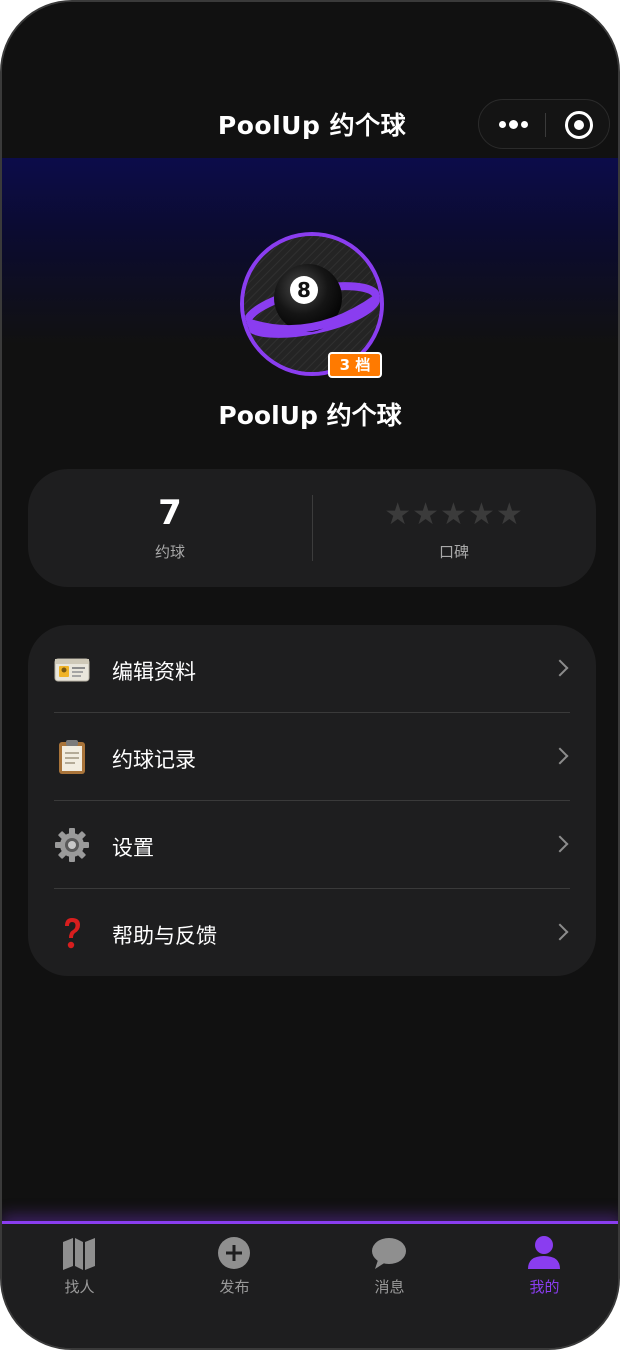 The width and height of the screenshot is (620, 1350). Describe the element at coordinates (79, 1287) in the screenshot. I see `tab-label: 找人` at that location.